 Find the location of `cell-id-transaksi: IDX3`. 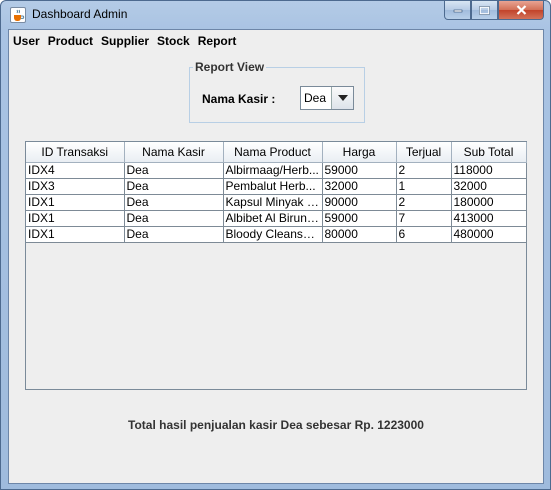

cell-id-transaksi: IDX3 is located at coordinates (75, 186).